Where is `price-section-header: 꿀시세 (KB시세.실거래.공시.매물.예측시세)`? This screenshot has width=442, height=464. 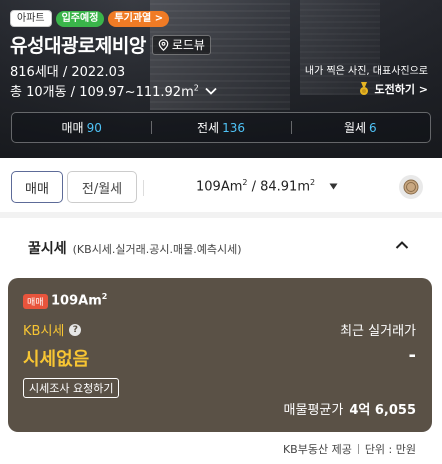
price-section-header: 꿀시세 (KB시세.실거래.공시.매물.예측시세) is located at coordinates (135, 248).